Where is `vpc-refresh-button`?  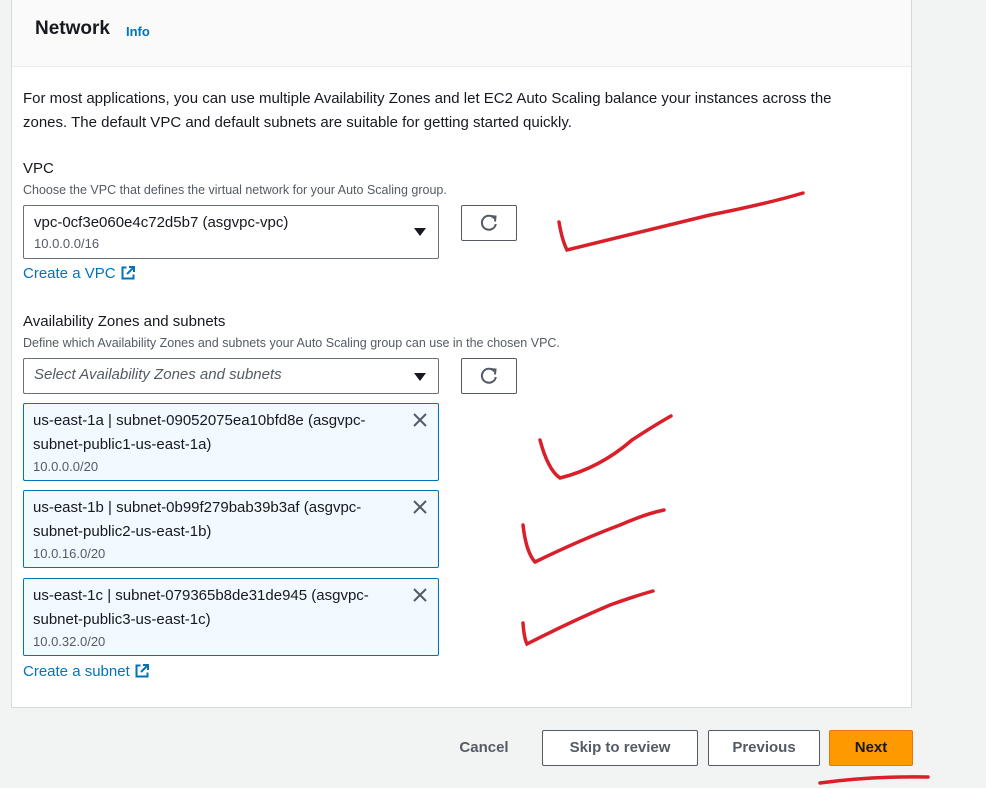
vpc-refresh-button is located at coordinates (489, 223).